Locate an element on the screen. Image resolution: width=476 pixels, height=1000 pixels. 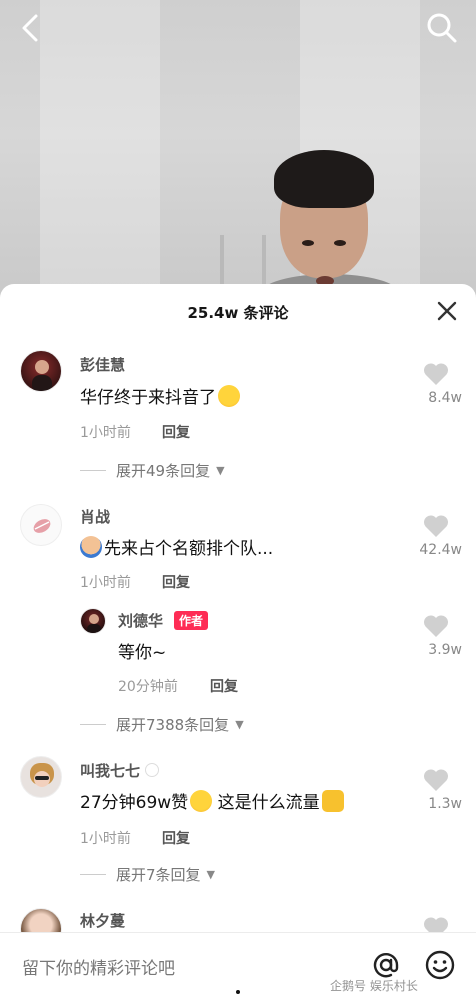
emoji-button is located at coordinates (440, 965).